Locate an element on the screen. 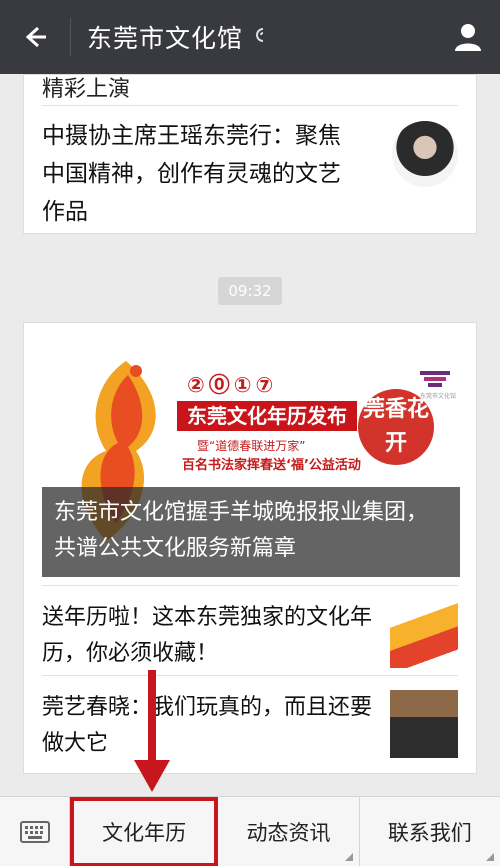 Image resolution: width=500 pixels, height=866 pixels. banner-release-title: 东莞文化年历发布 is located at coordinates (267, 416).